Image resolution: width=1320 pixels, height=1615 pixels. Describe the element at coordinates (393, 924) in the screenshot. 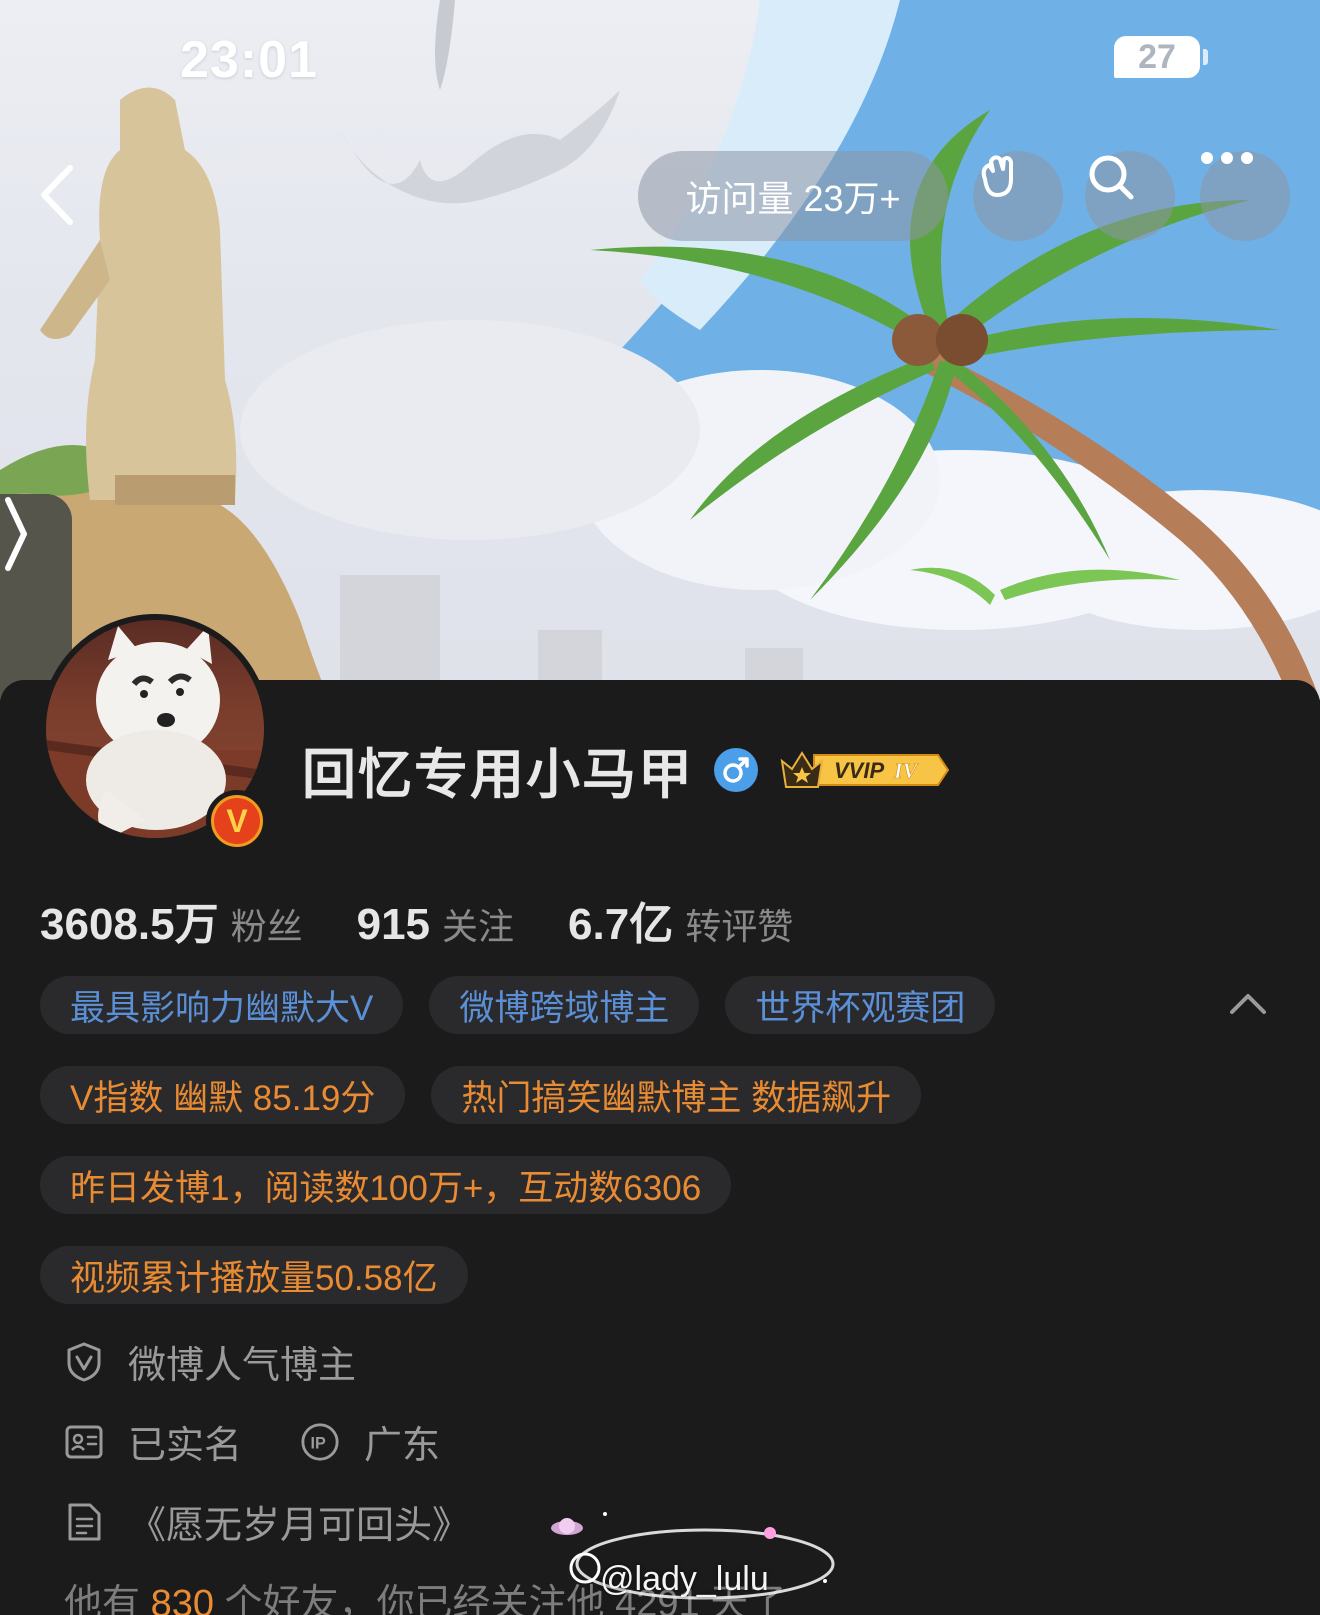

I see `stat-value: 915` at that location.